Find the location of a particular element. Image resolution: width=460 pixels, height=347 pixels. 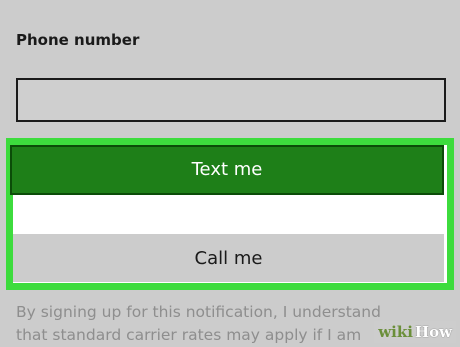

watermark-how: How is located at coordinates (433, 332).